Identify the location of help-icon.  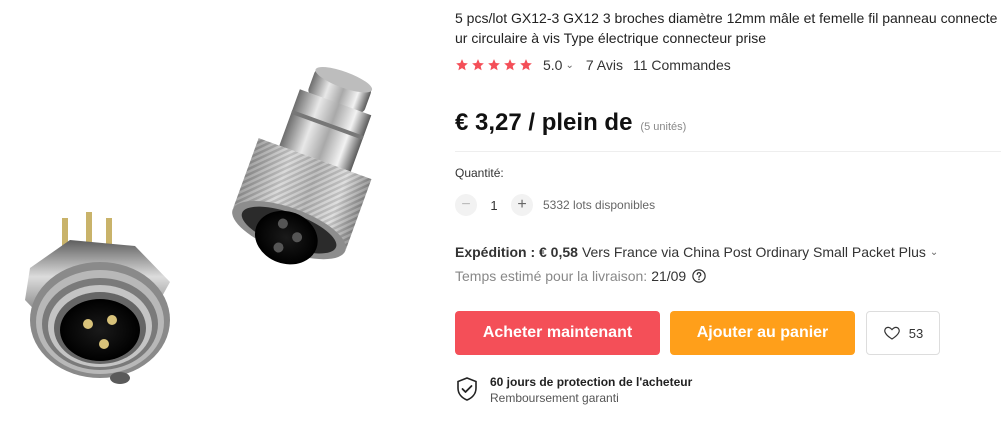
(699, 276).